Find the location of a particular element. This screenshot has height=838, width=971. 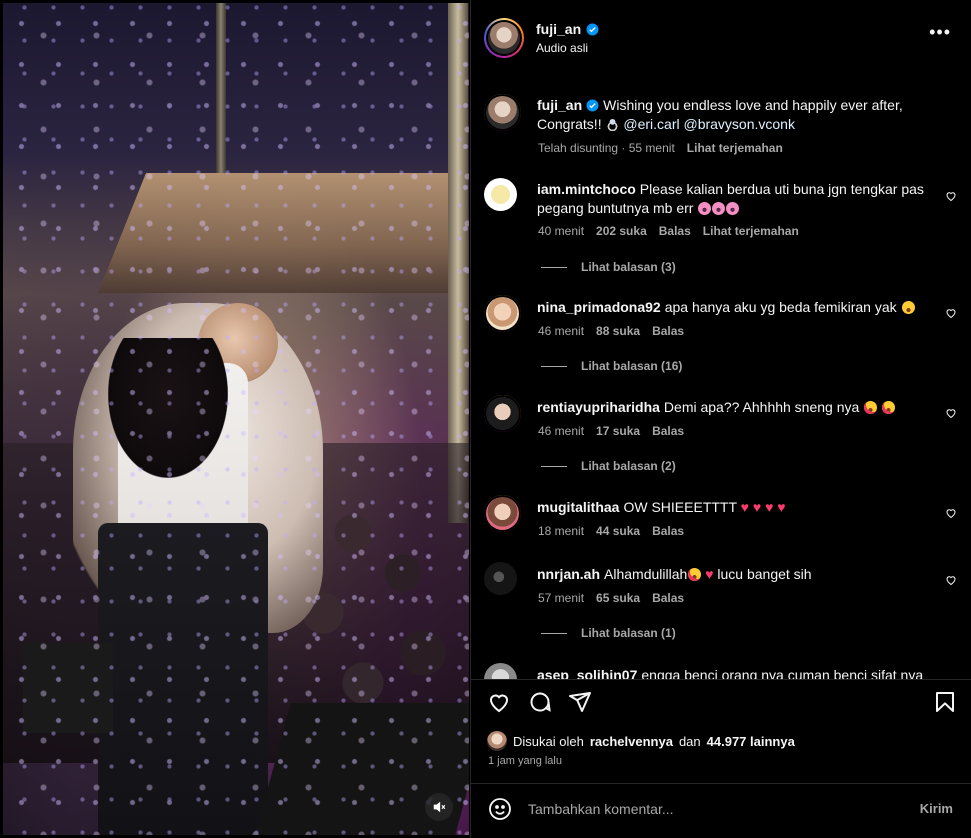

audio-link: Audio asli is located at coordinates (562, 48).